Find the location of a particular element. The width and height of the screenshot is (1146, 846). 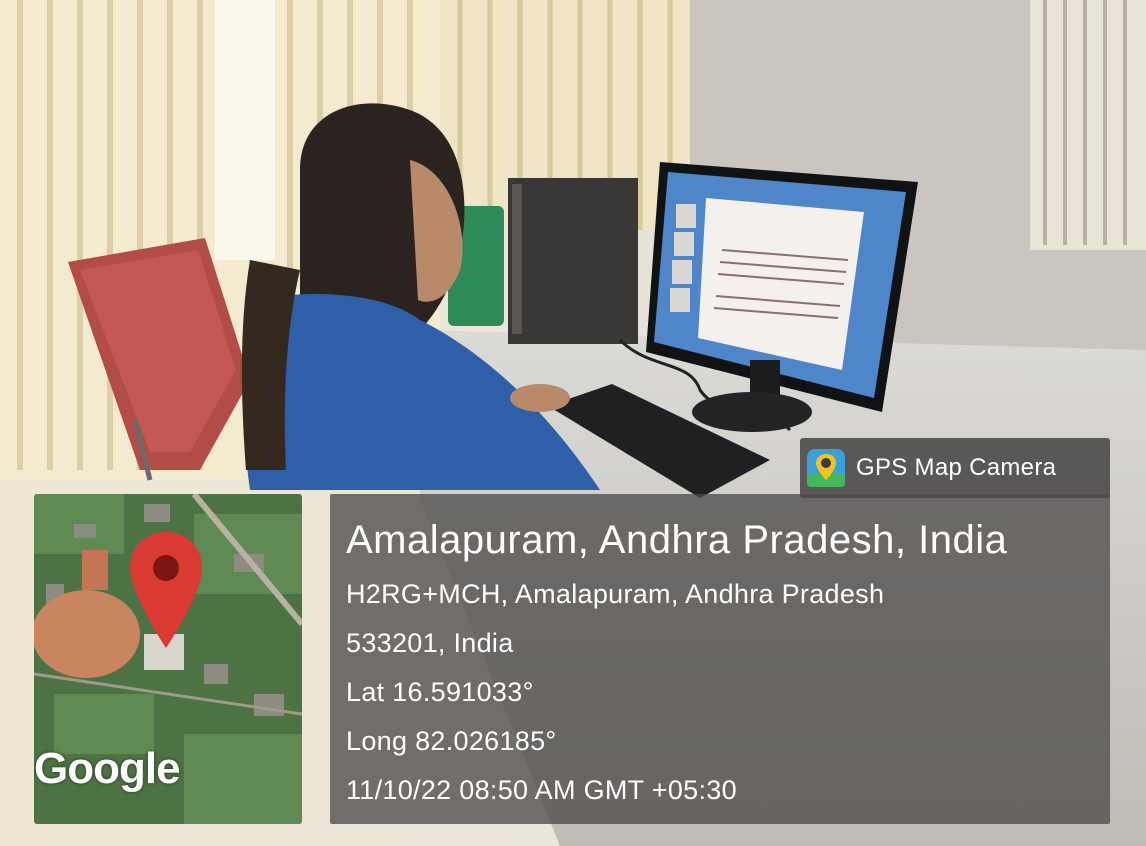

datetime: 11/10/22 08:50 AM GMT +05:30 is located at coordinates (541, 790).